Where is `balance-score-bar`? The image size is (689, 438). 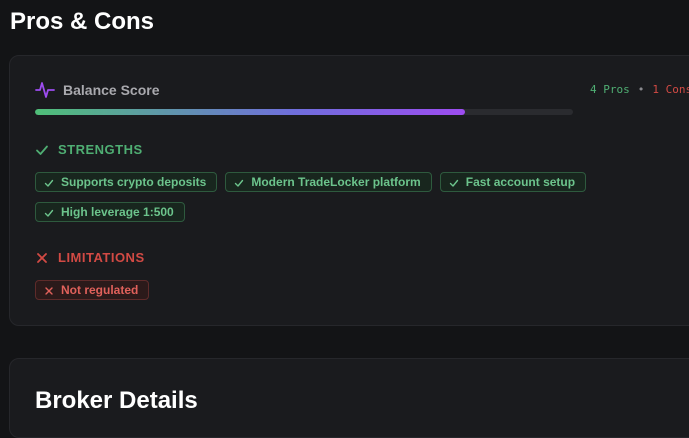 balance-score-bar is located at coordinates (304, 112).